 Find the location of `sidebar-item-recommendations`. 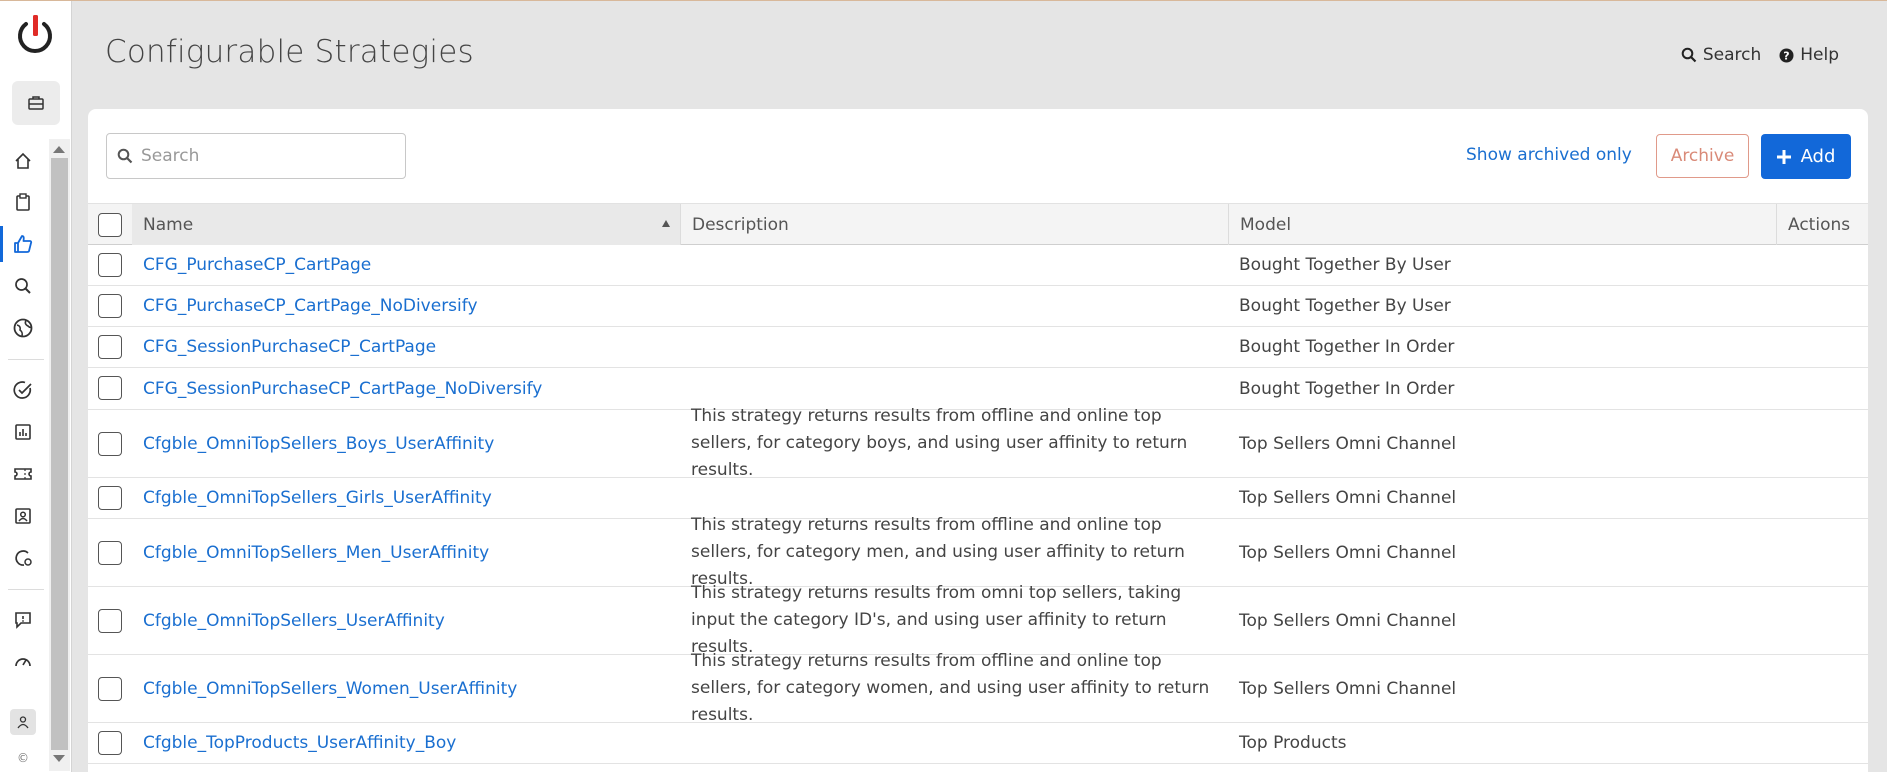

sidebar-item-recommendations is located at coordinates (23, 244).